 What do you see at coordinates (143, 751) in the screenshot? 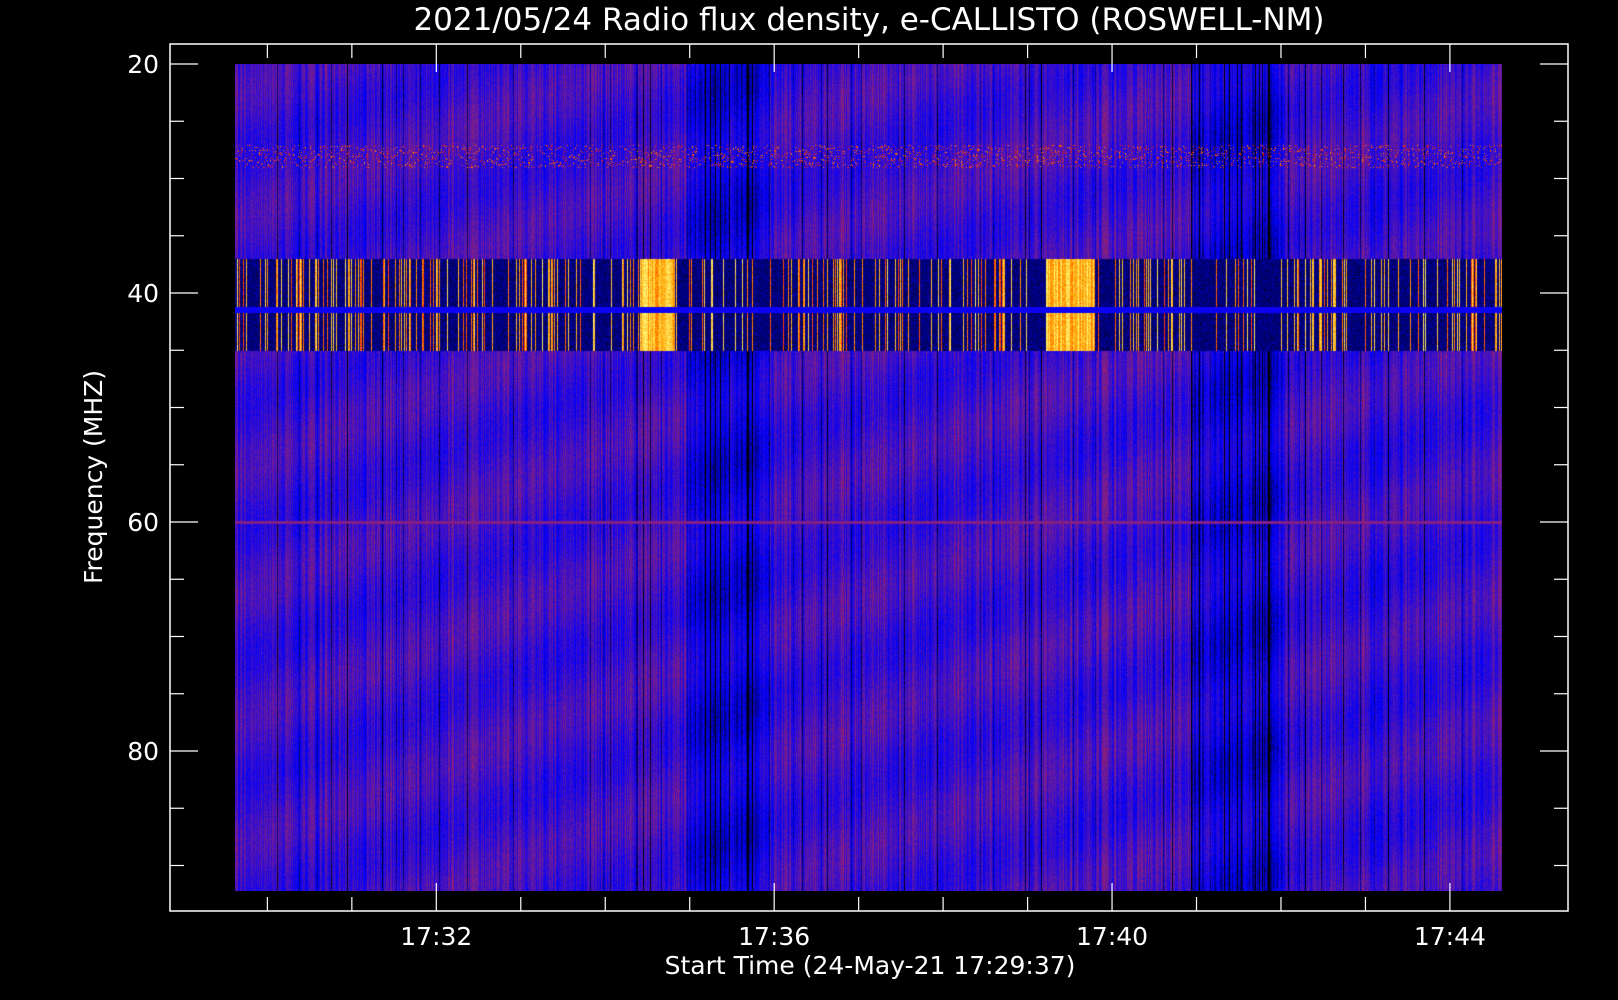
I see `y-tick-label: 80` at bounding box center [143, 751].